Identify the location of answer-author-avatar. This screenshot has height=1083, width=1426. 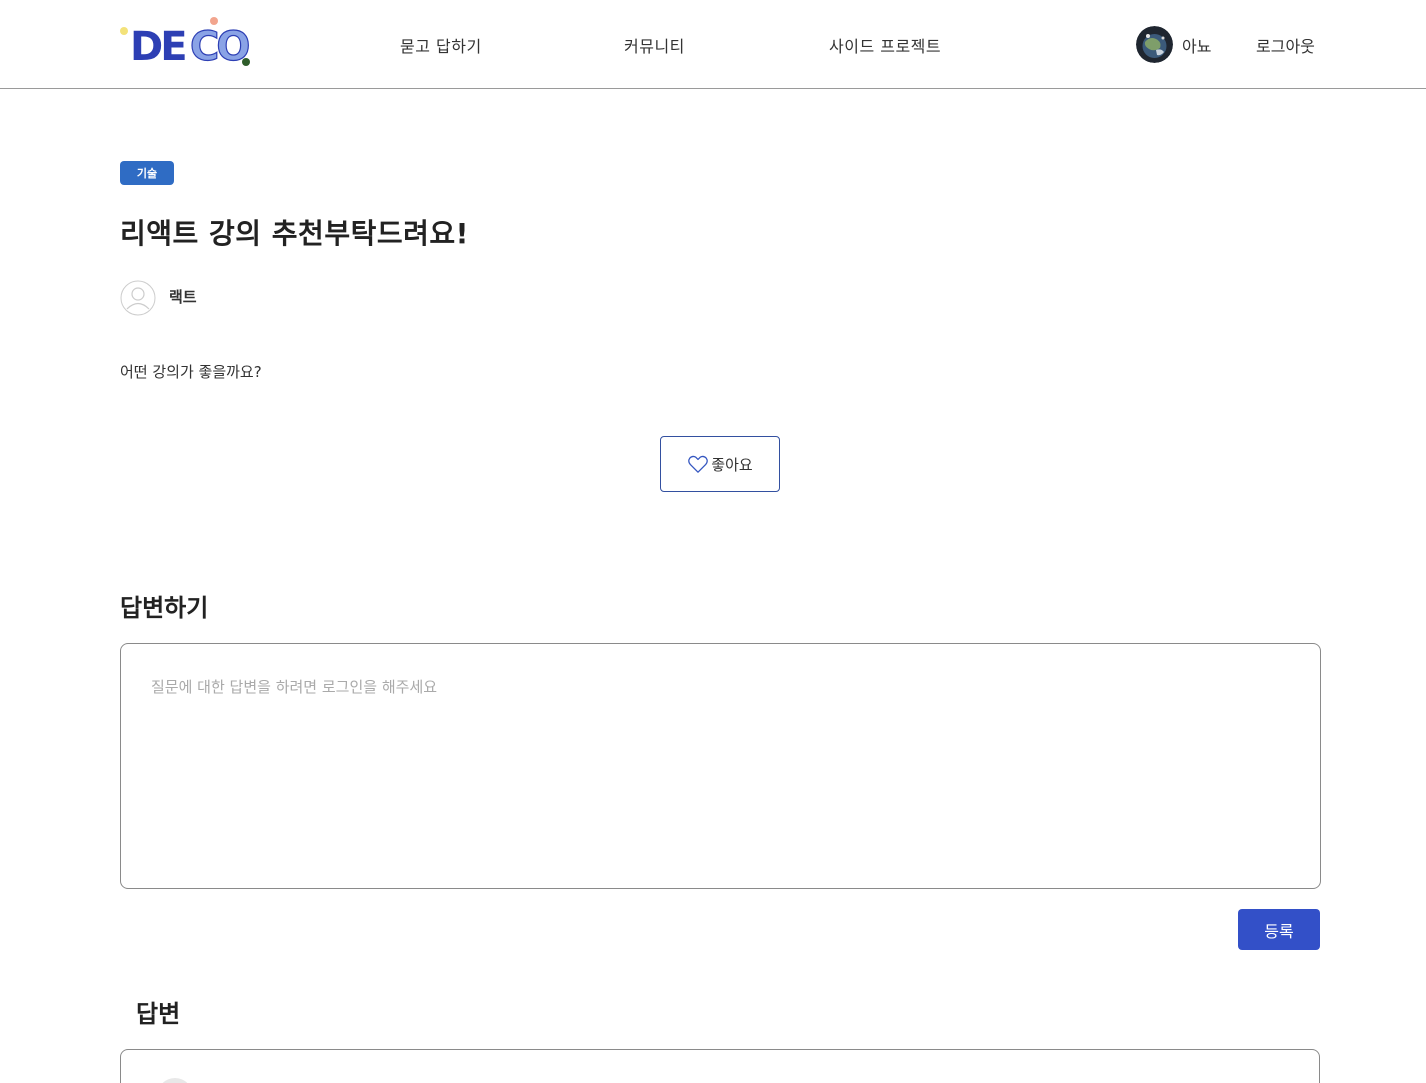
(175, 1080).